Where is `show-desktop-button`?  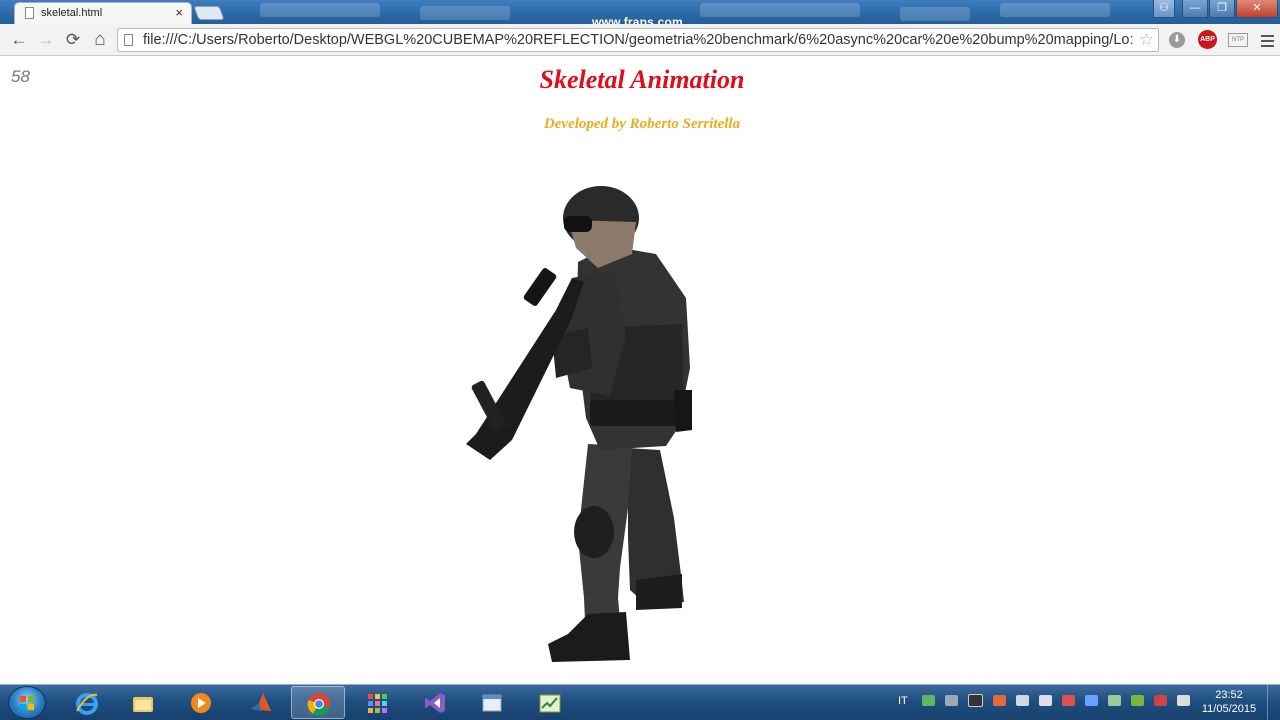
show-desktop-button is located at coordinates (1273, 702).